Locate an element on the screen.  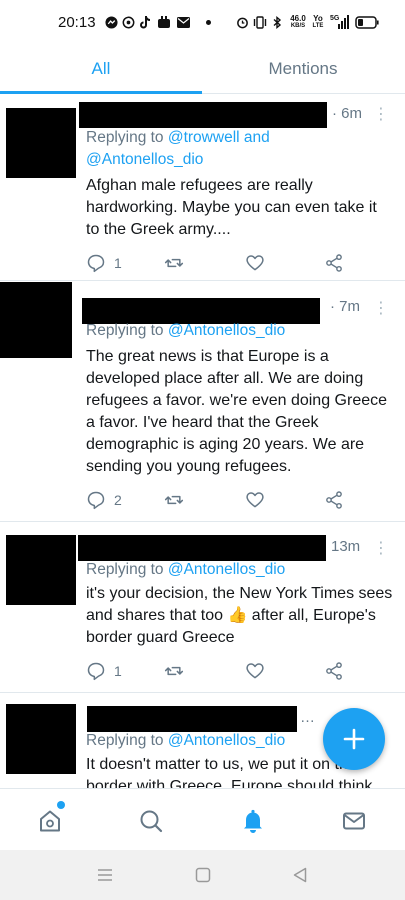
tweet-time: · 6m is located at coordinates (347, 113).